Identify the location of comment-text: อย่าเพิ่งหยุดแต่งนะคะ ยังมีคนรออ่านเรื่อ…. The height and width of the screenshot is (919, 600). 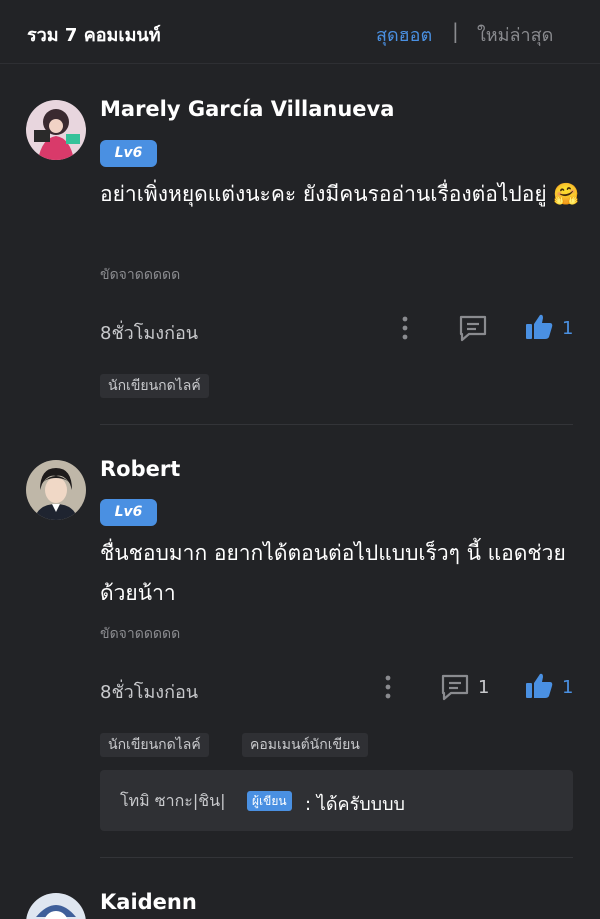
(340, 194).